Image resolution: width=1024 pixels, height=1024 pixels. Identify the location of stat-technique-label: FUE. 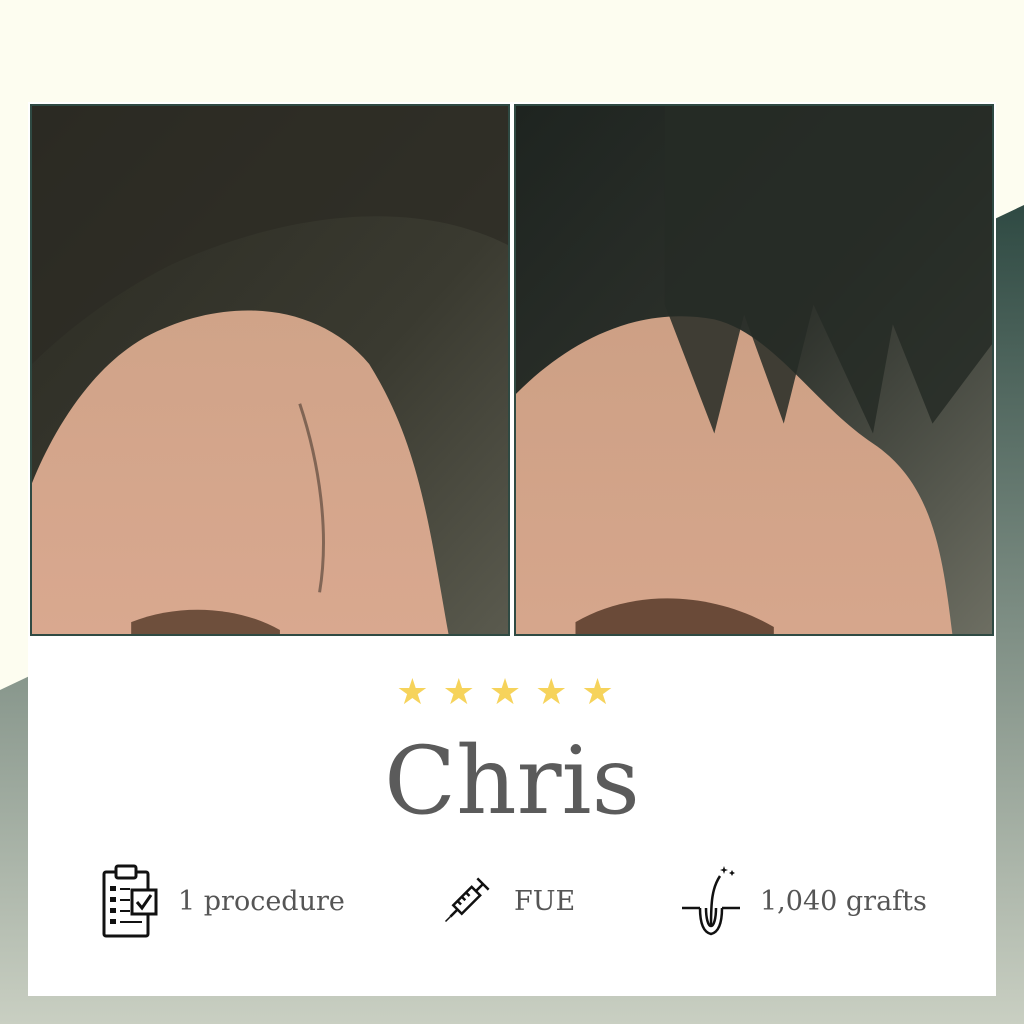
(545, 901).